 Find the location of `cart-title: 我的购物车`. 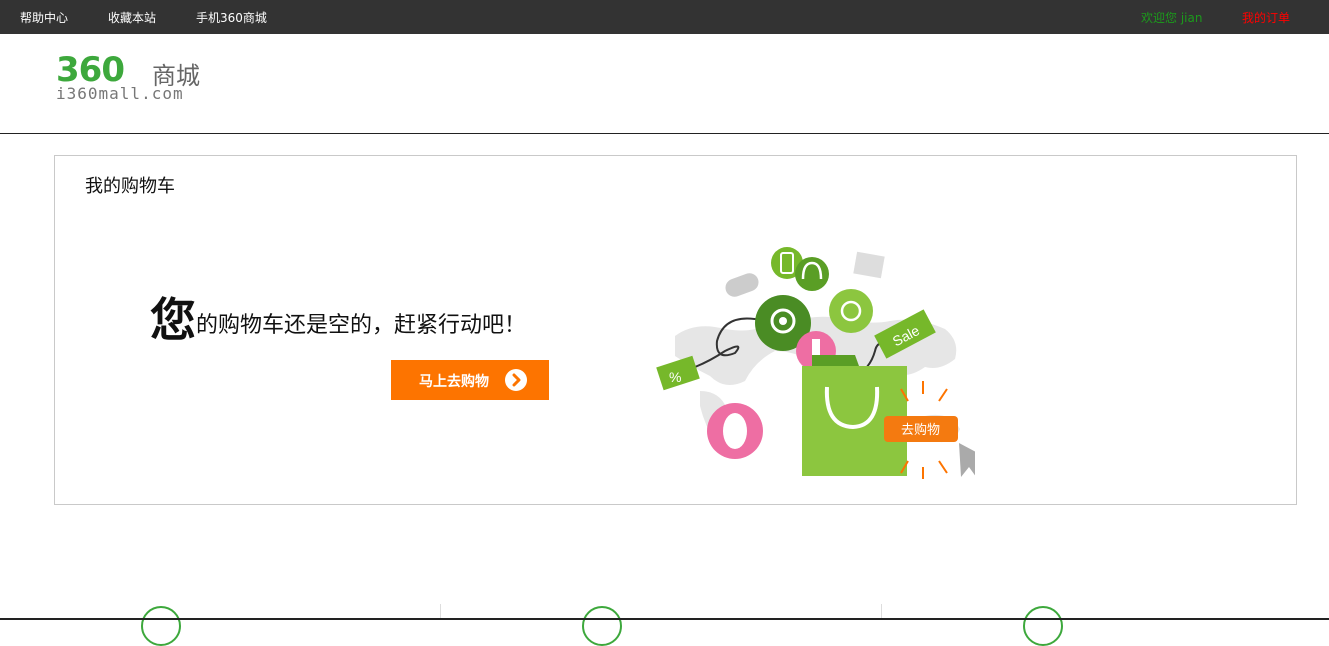

cart-title: 我的购物车 is located at coordinates (130, 186).